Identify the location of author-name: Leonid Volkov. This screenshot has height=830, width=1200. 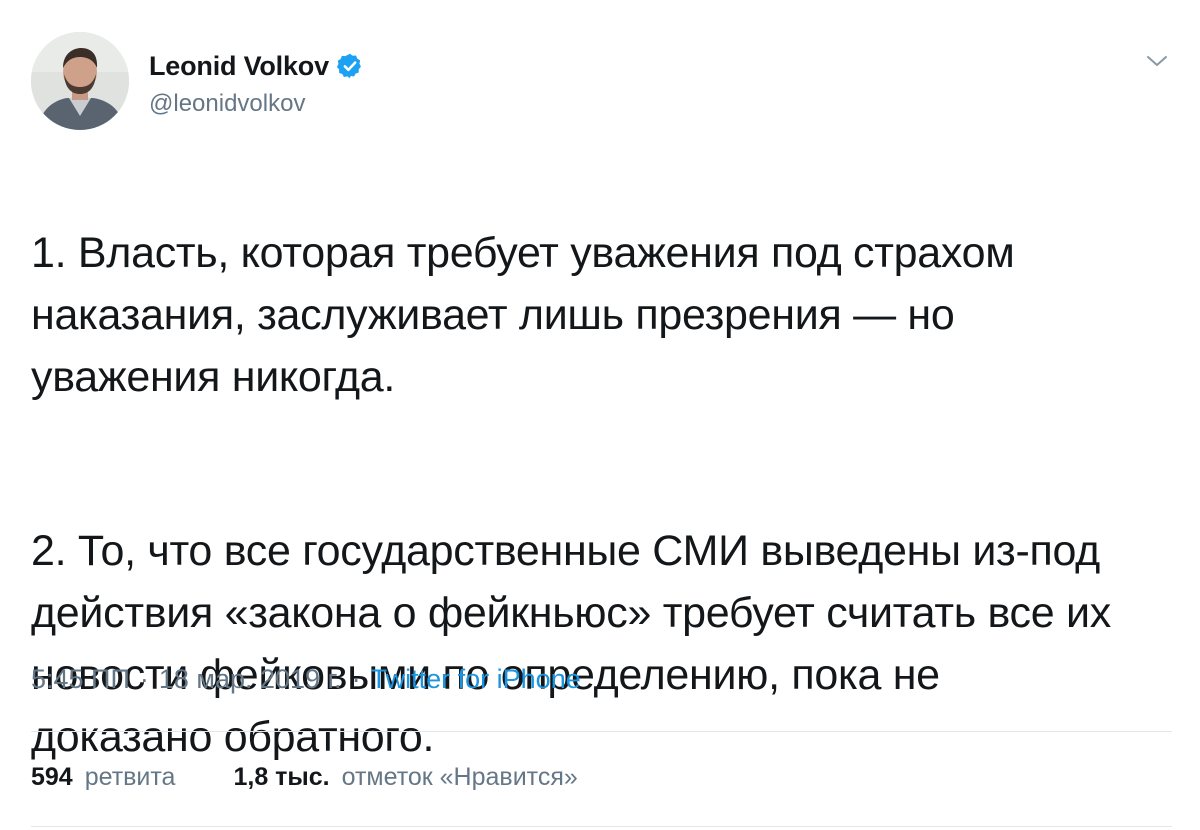
(239, 66).